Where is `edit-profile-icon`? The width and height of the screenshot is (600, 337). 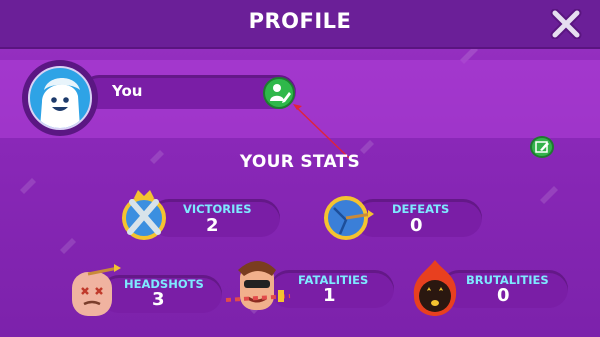 edit-profile-icon is located at coordinates (280, 93).